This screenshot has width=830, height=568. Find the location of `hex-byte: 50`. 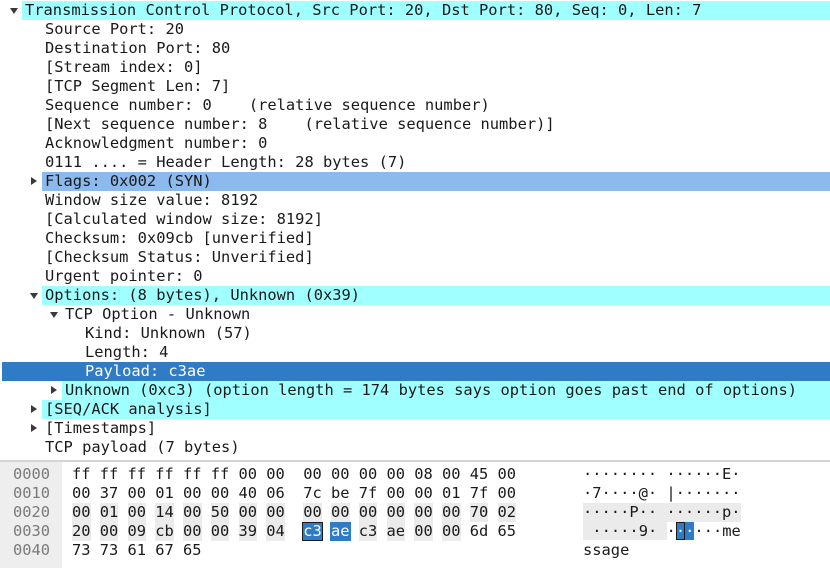

hex-byte: 50 is located at coordinates (220, 512).